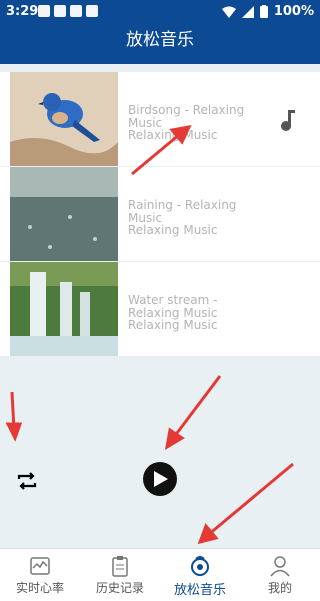 Image resolution: width=320 pixels, height=601 pixels. What do you see at coordinates (160, 40) in the screenshot?
I see `page-title: 放松音乐` at bounding box center [160, 40].